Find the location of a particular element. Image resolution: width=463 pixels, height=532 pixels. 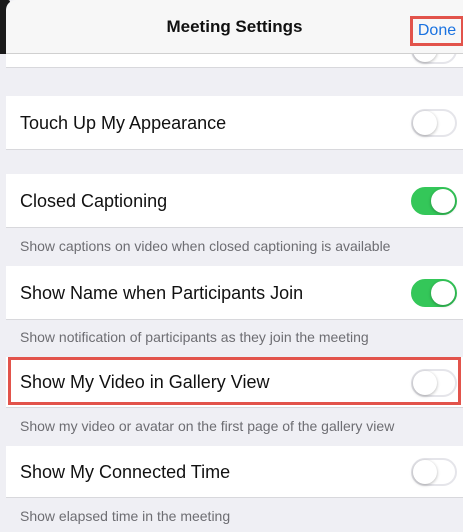

done-button: Done is located at coordinates (436, 31).